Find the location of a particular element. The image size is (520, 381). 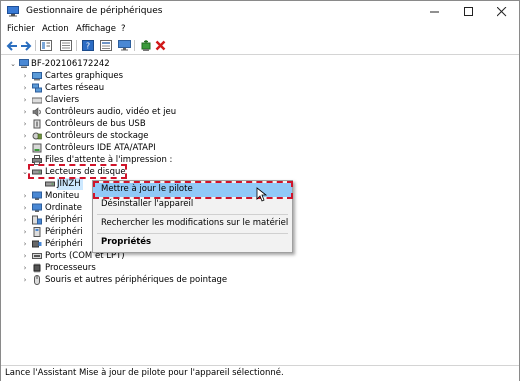

usb-icon is located at coordinates (37, 124).